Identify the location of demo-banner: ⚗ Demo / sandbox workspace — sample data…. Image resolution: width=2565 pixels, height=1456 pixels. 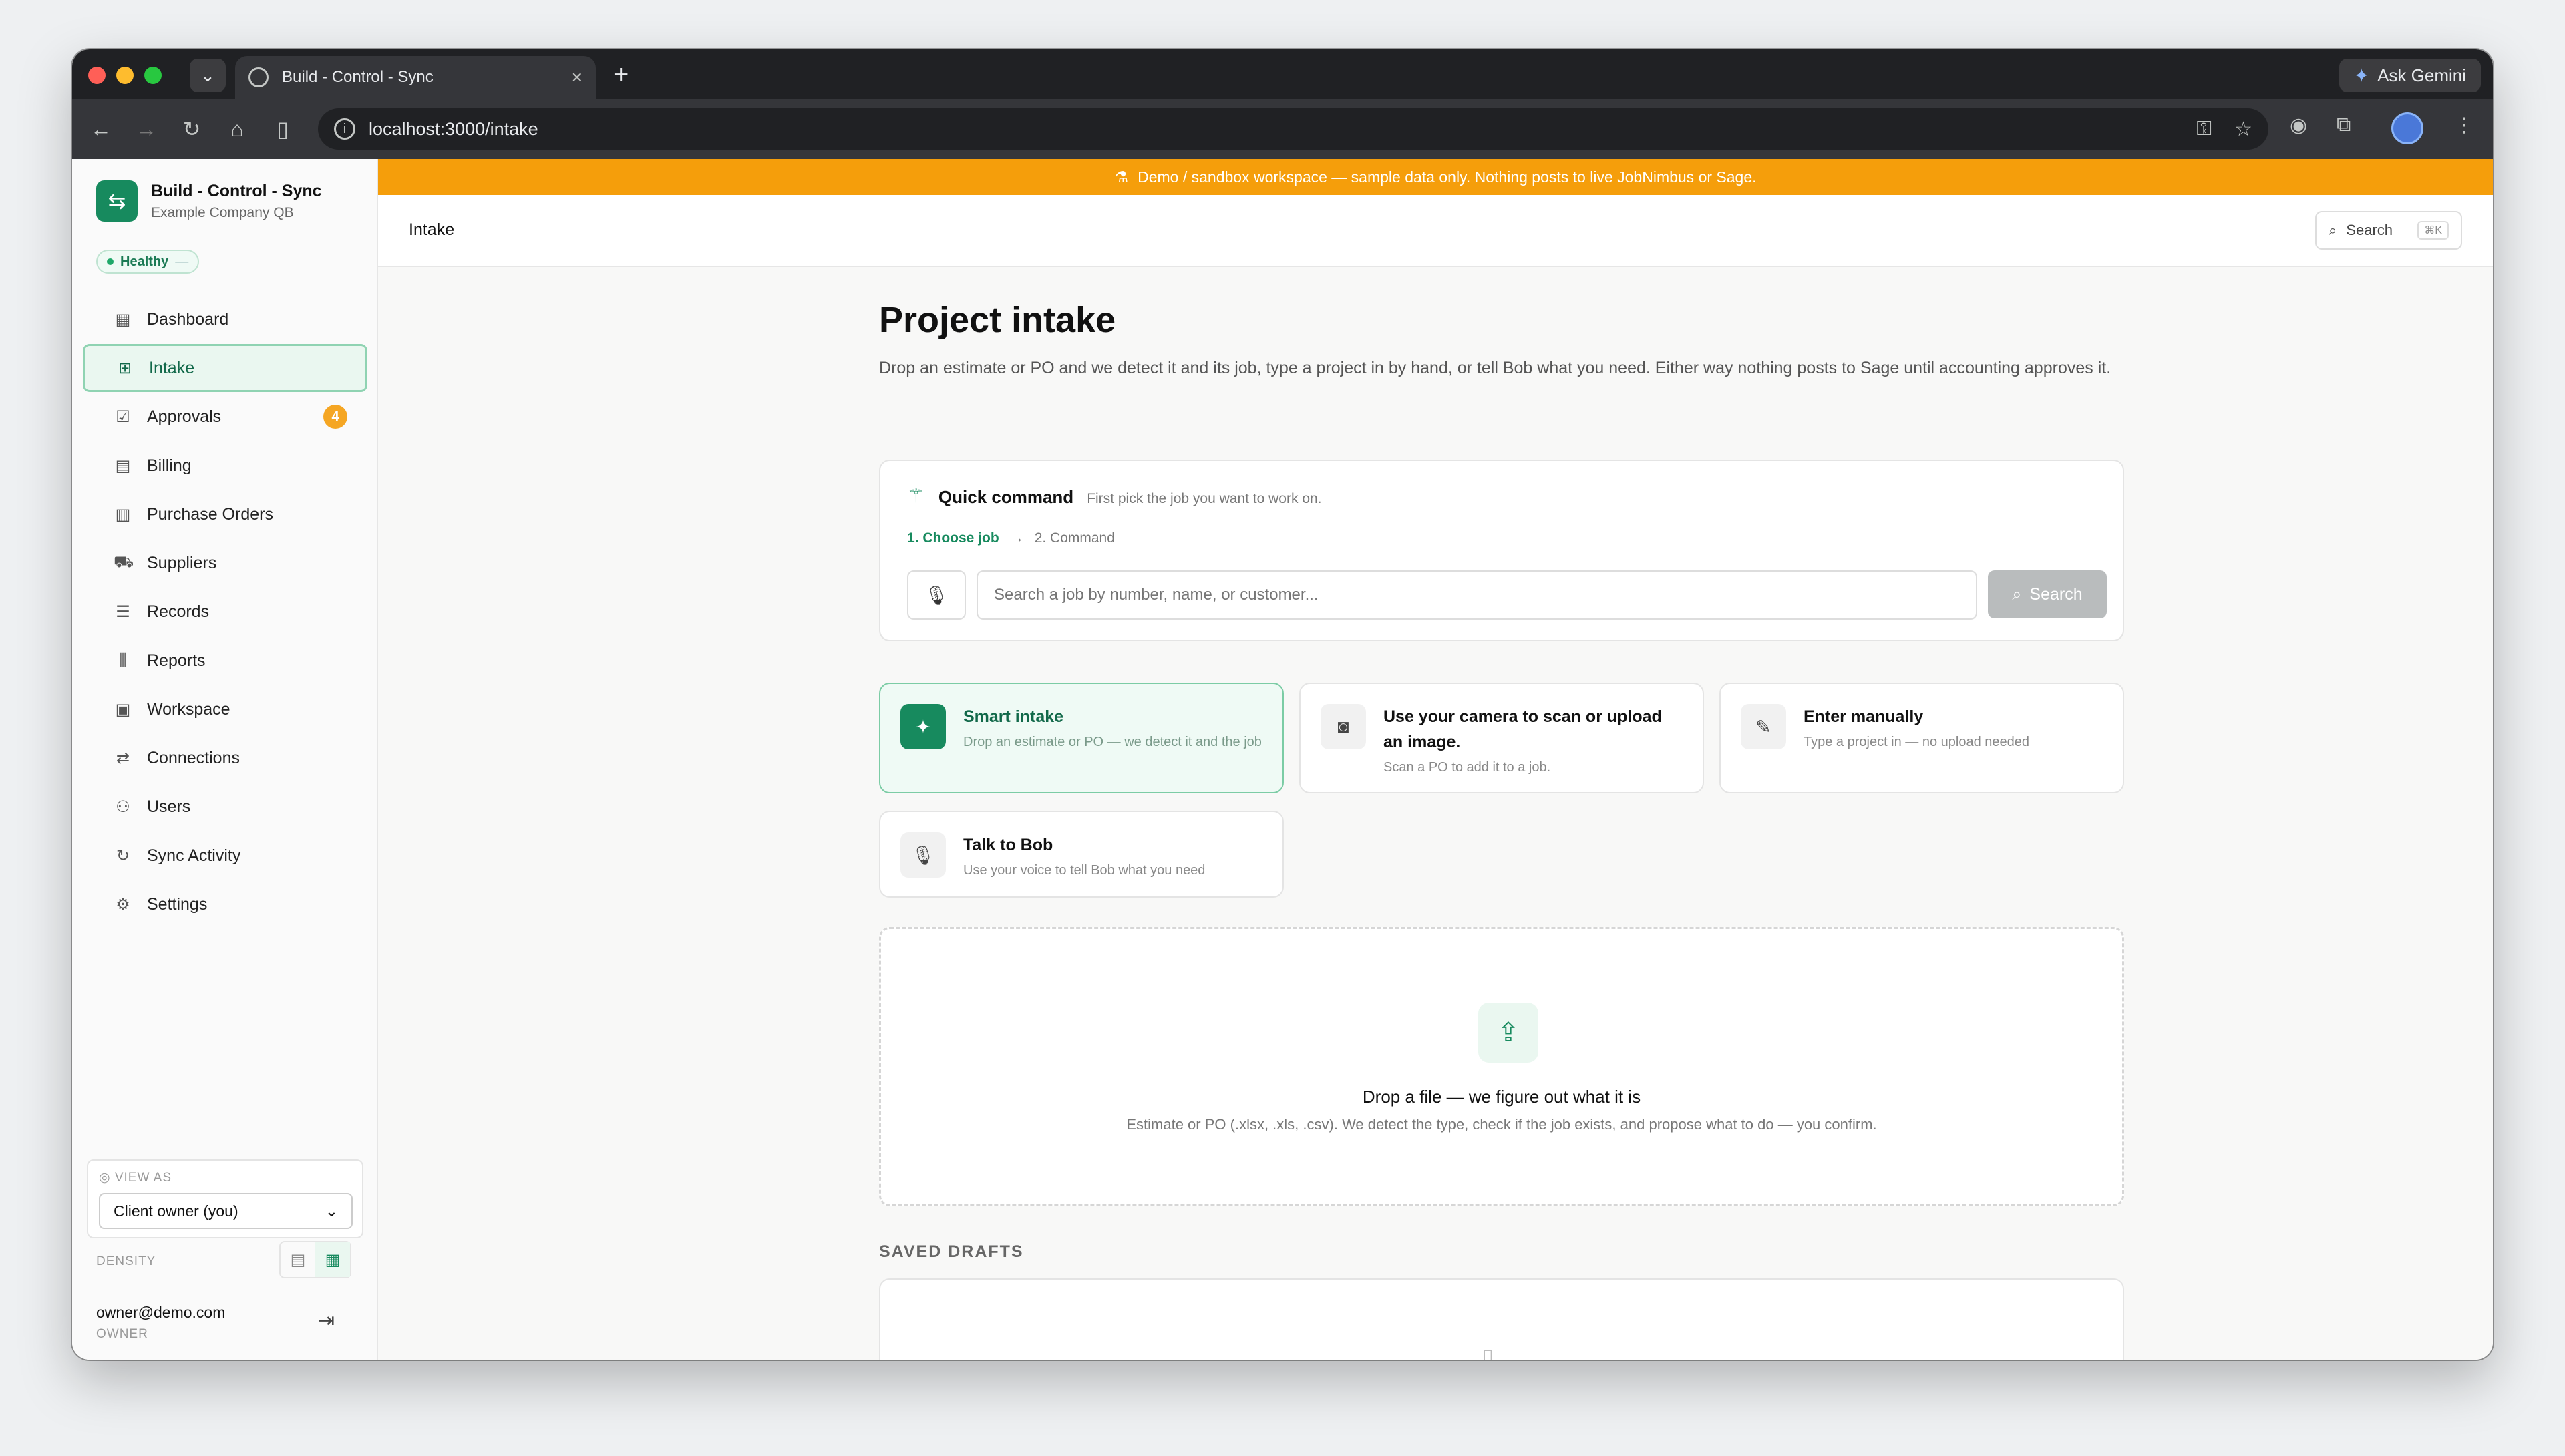
(1435, 177).